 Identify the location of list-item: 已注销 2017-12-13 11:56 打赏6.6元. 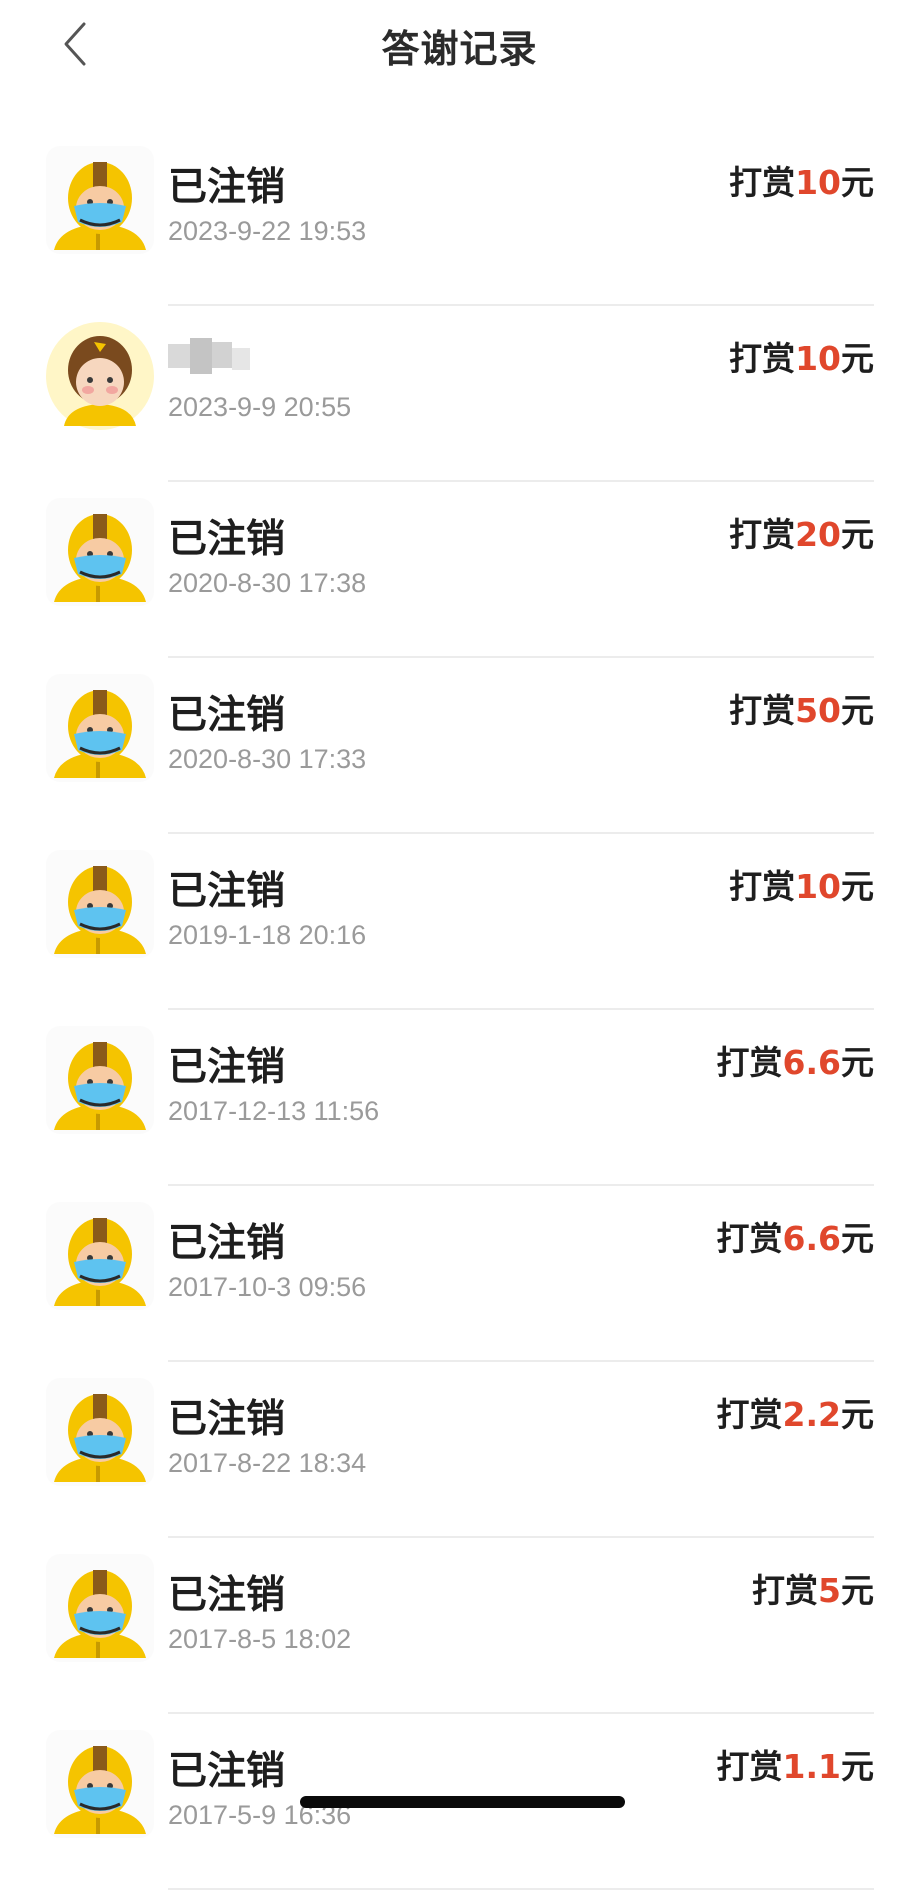
(459, 1098).